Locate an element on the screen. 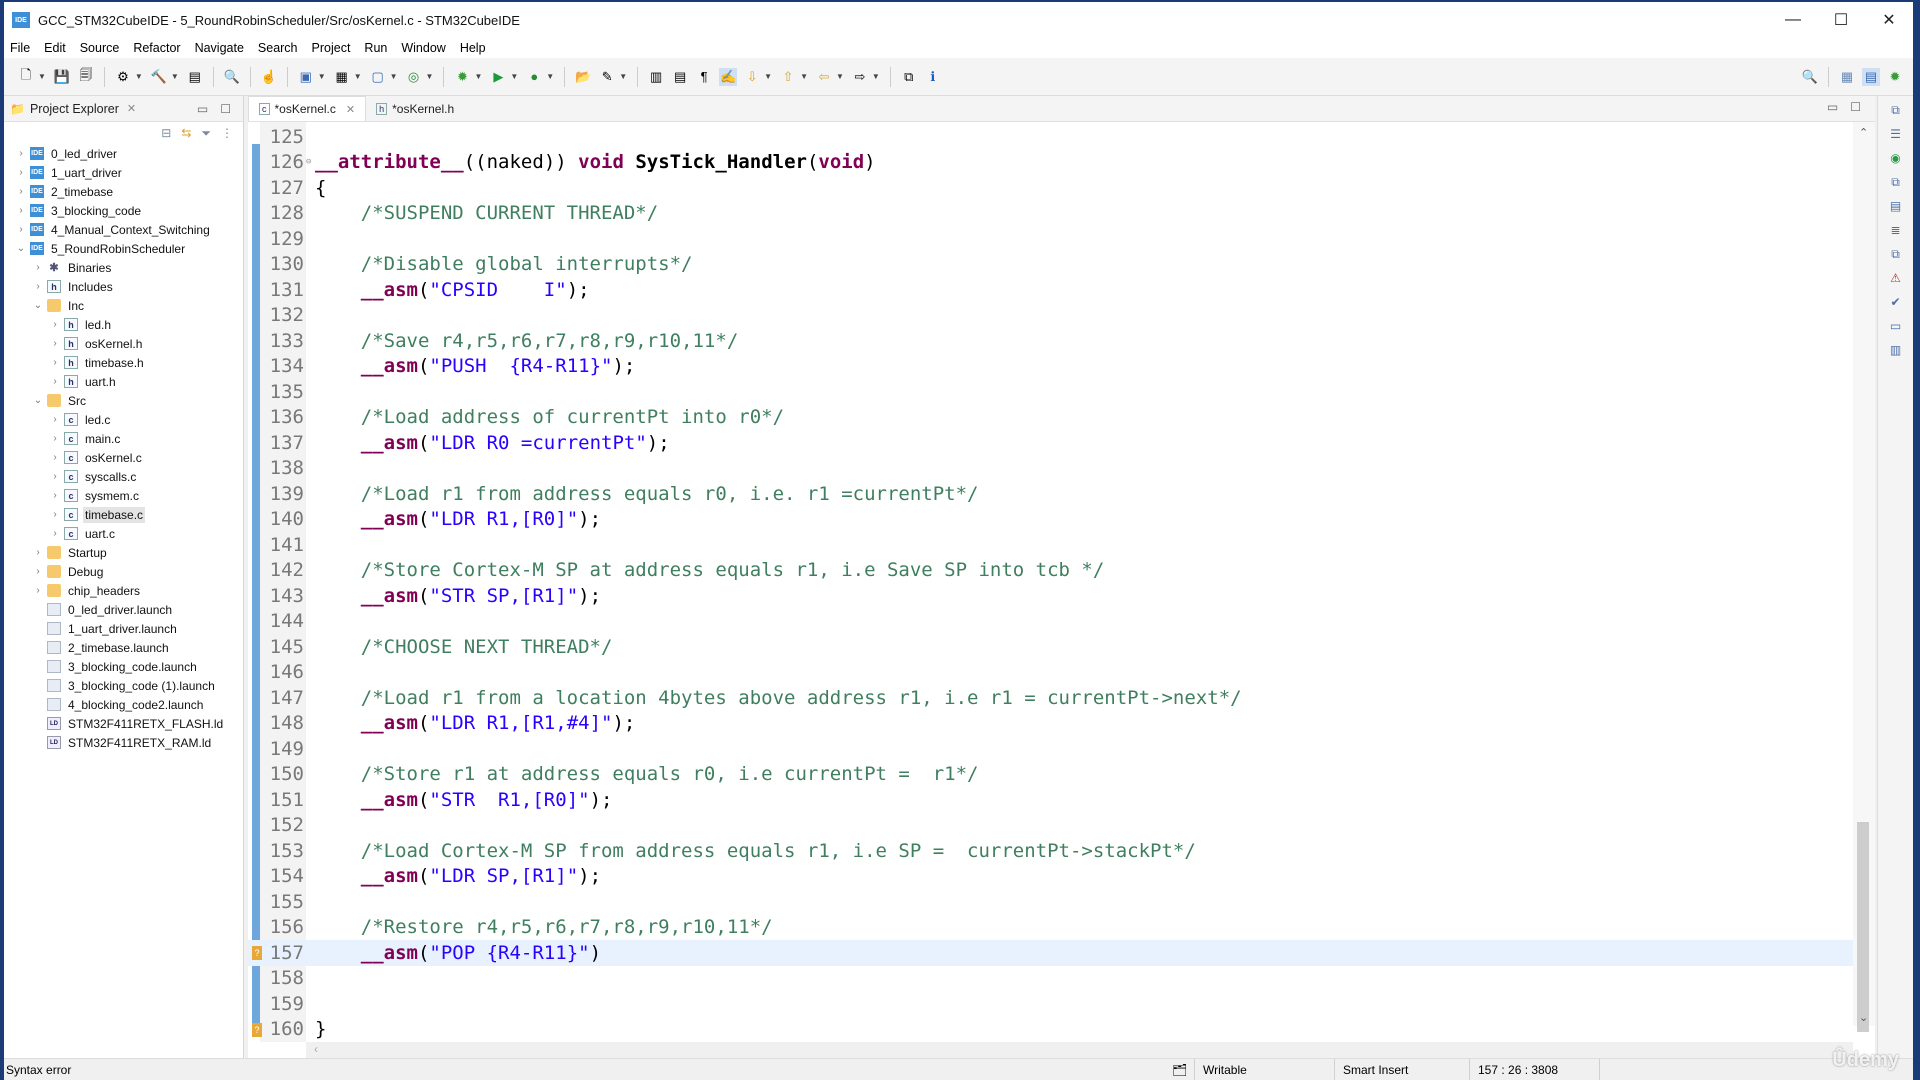 The height and width of the screenshot is (1080, 1920). tree-item: › IDE 0_led_driver is located at coordinates (123, 153).